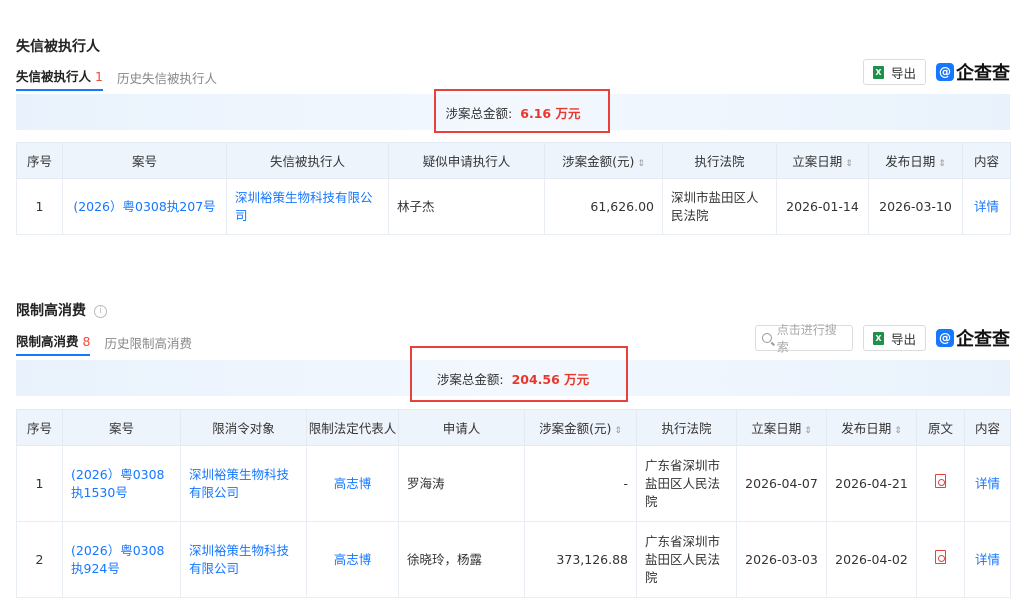  Describe the element at coordinates (461, 483) in the screenshot. I see `applicant: 罗海涛` at that location.